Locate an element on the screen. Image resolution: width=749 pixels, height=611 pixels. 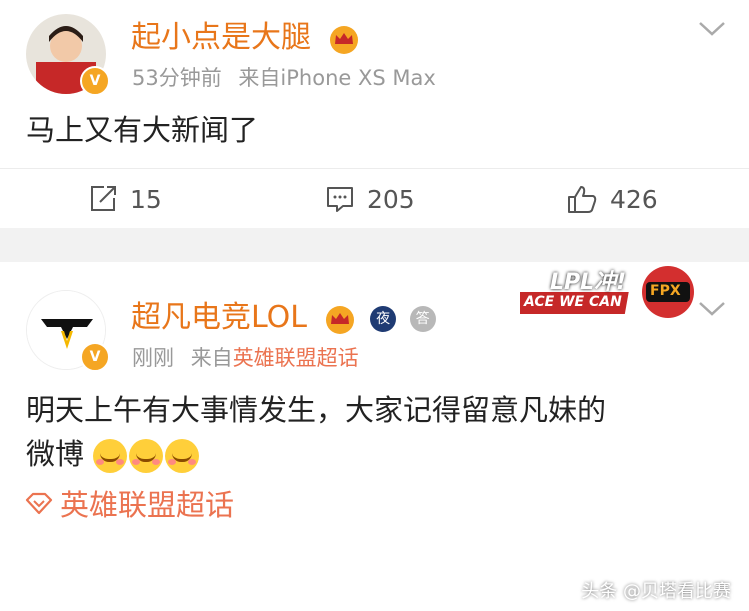
post-meta: 刚刚 来自英雄联盟超话 is located at coordinates (245, 357).